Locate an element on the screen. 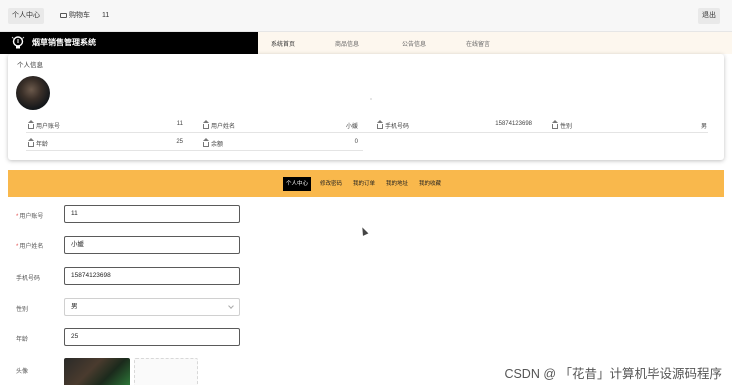 This screenshot has width=732, height=385. logout-button: 退出 is located at coordinates (709, 16).